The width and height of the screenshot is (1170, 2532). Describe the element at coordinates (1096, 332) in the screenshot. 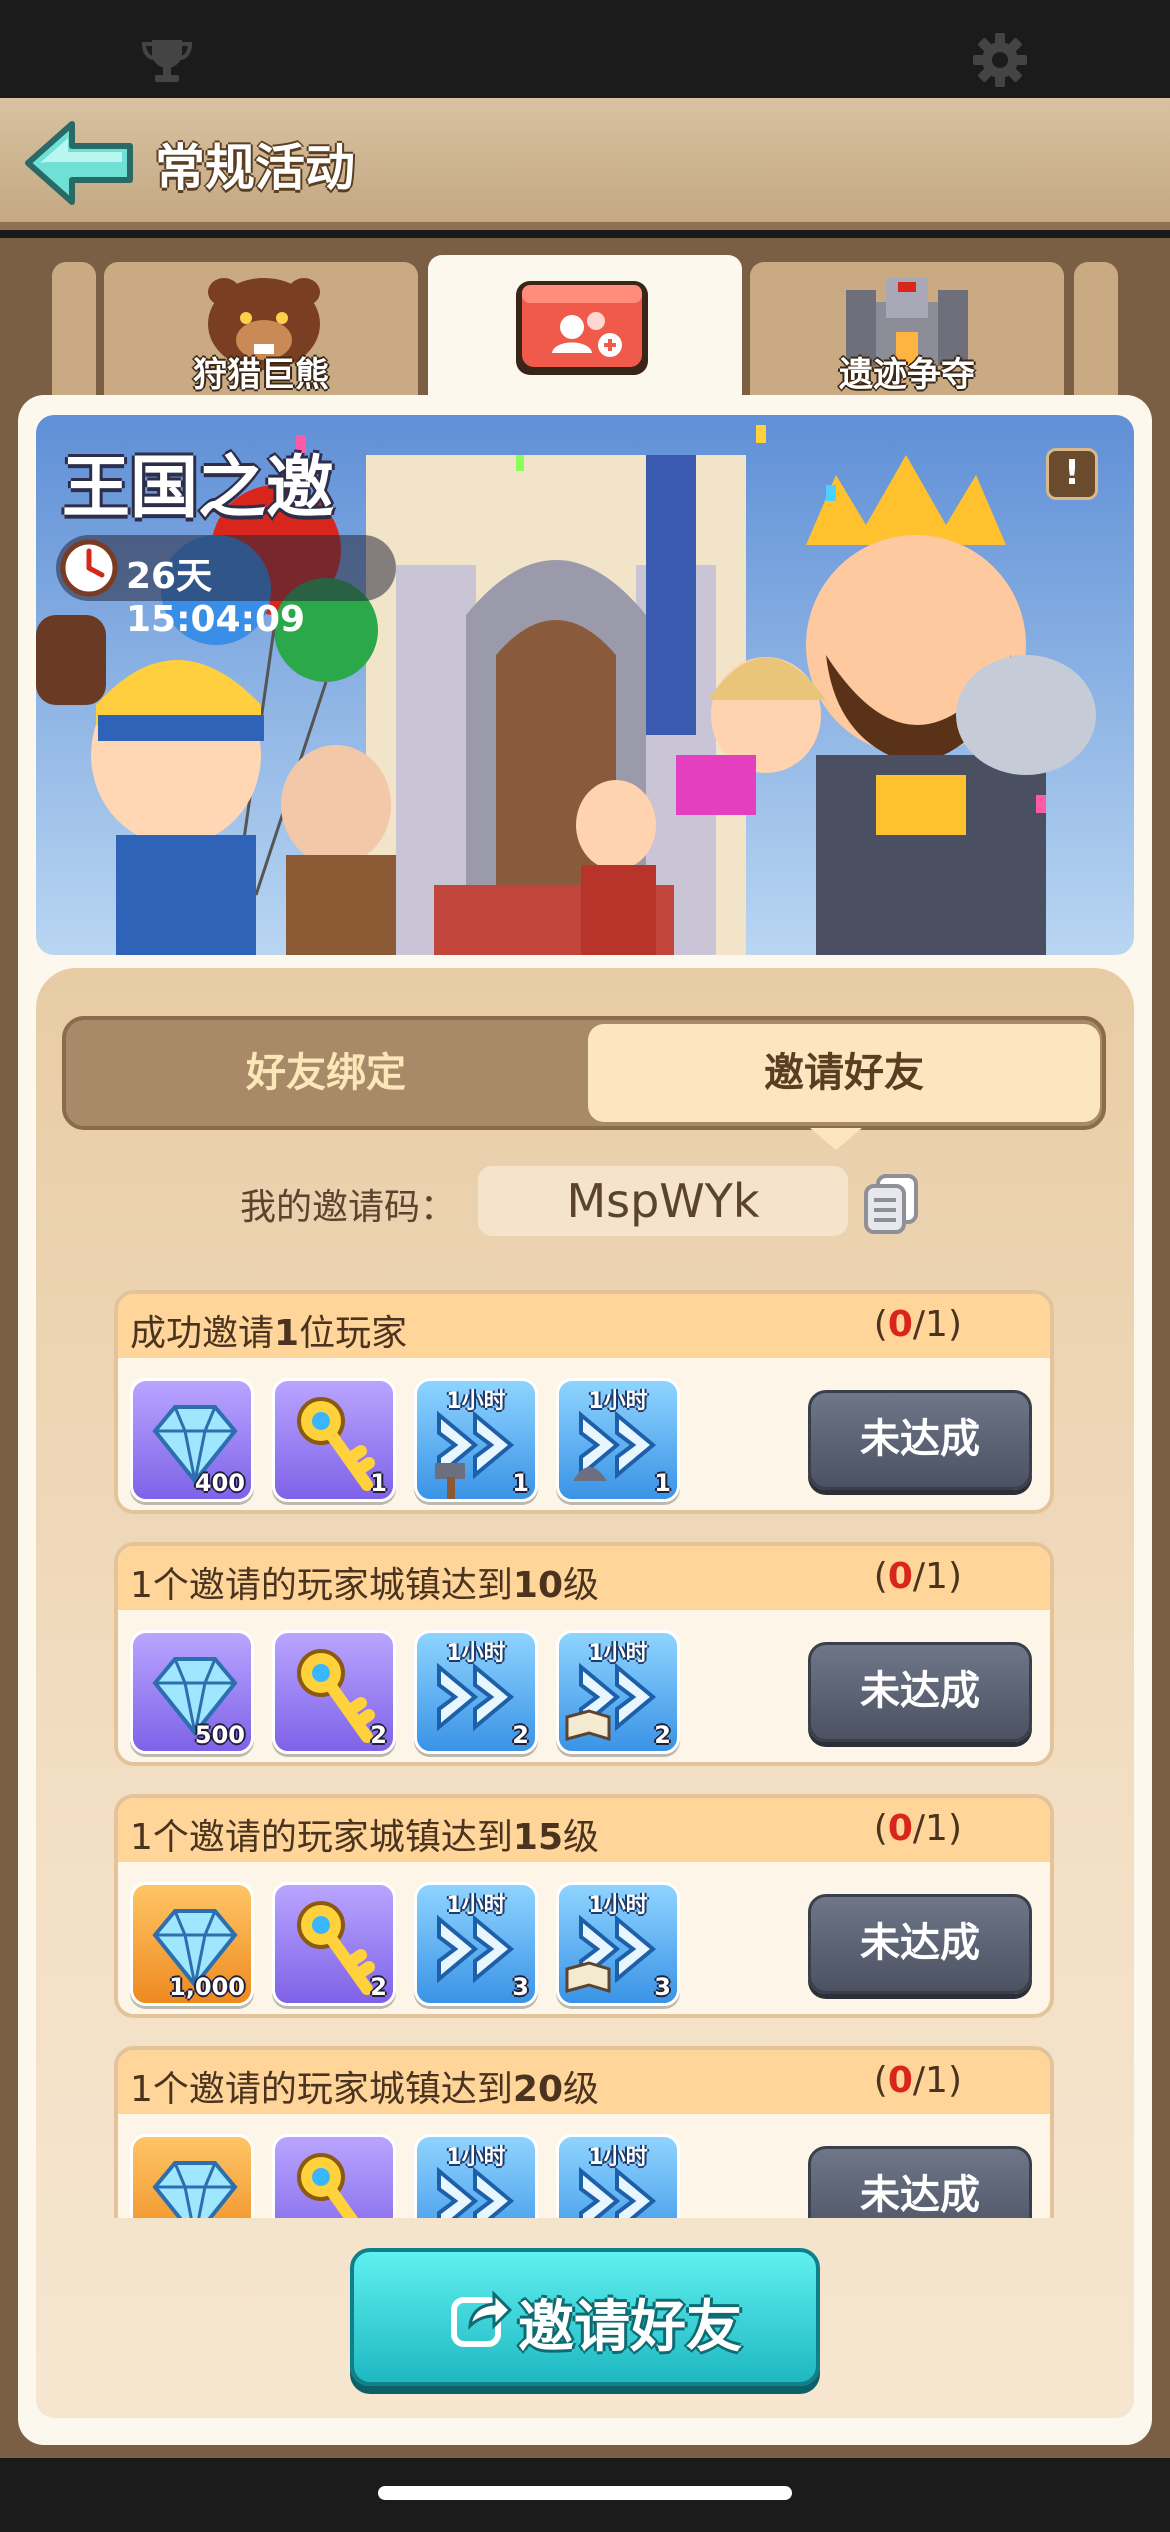

I see `tab-next-partial` at that location.